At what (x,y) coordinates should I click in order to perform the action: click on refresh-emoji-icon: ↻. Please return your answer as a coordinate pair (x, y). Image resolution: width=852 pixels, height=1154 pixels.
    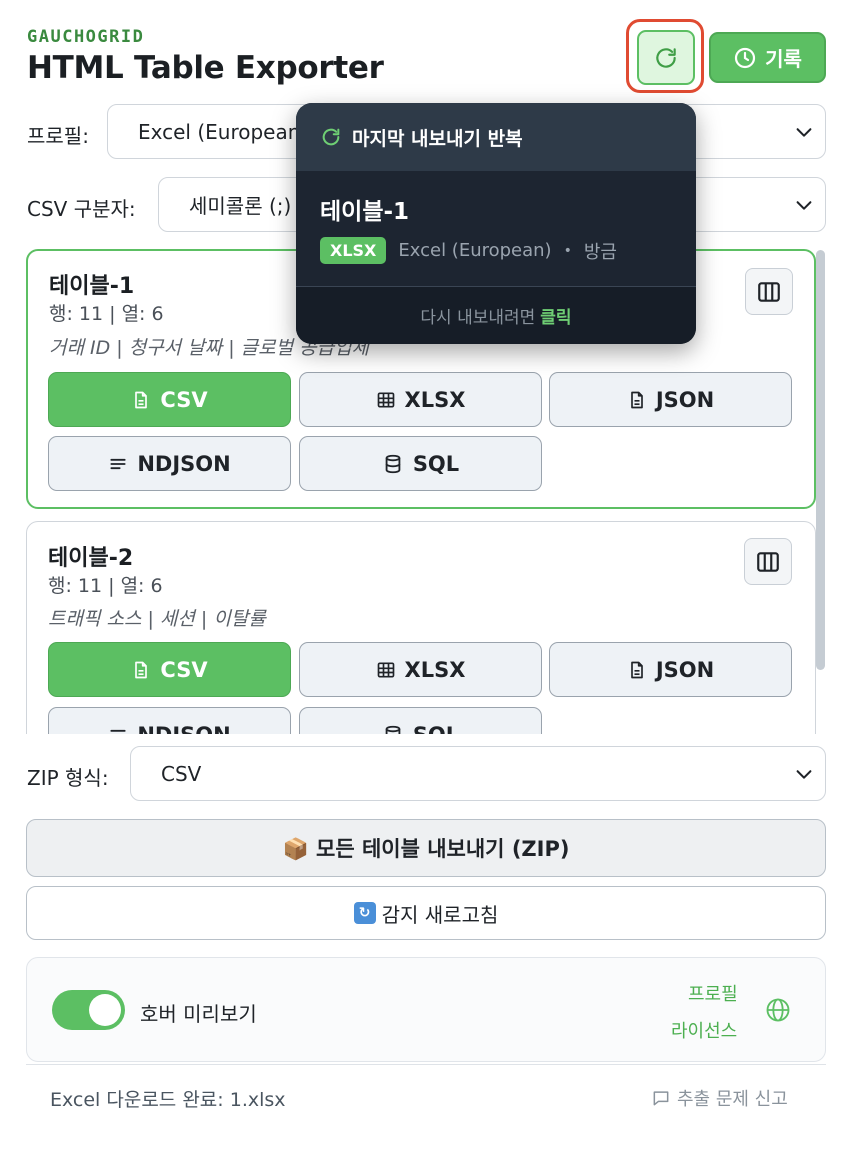
    Looking at the image, I should click on (364, 913).